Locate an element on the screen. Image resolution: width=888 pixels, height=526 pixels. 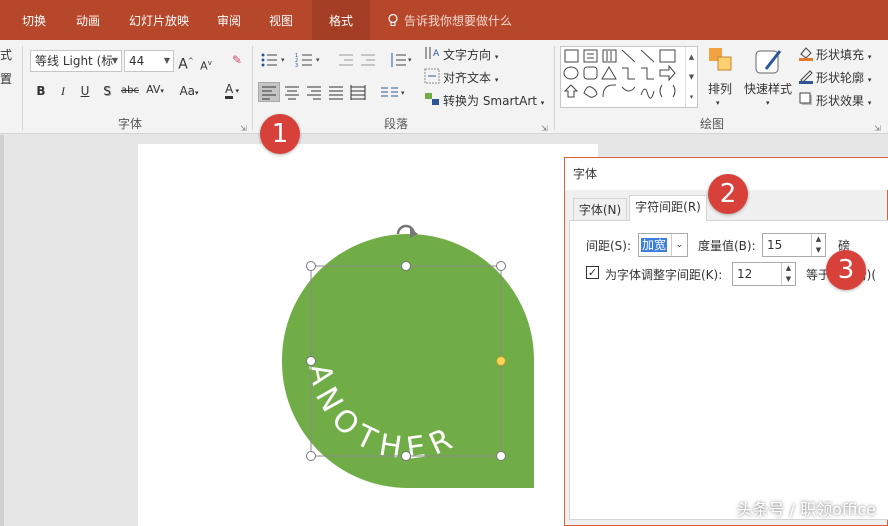
measure-value: 15 is located at coordinates (775, 245).